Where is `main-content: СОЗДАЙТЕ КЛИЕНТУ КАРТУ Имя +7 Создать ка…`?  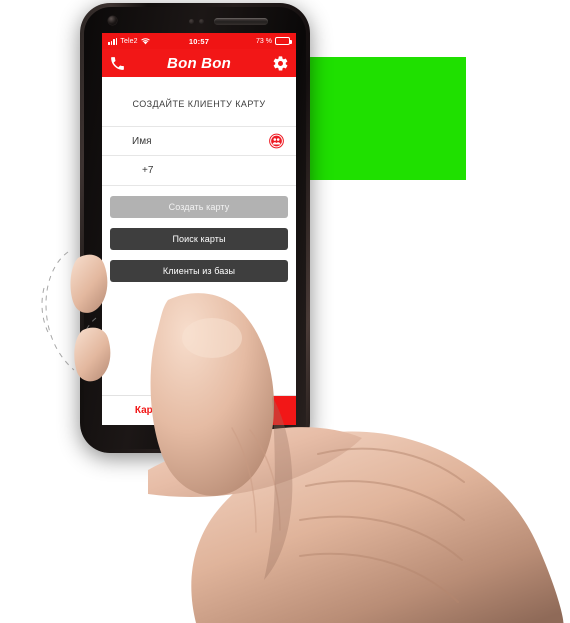
main-content: СОЗДАЙТЕ КЛИЕНТУ КАРТУ Имя +7 Создать ка… is located at coordinates (199, 179).